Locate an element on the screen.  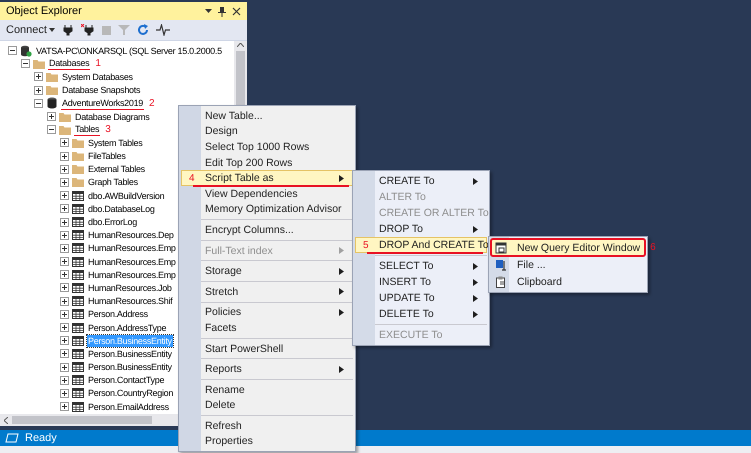
scroll-thumb is located at coordinates (82, 420).